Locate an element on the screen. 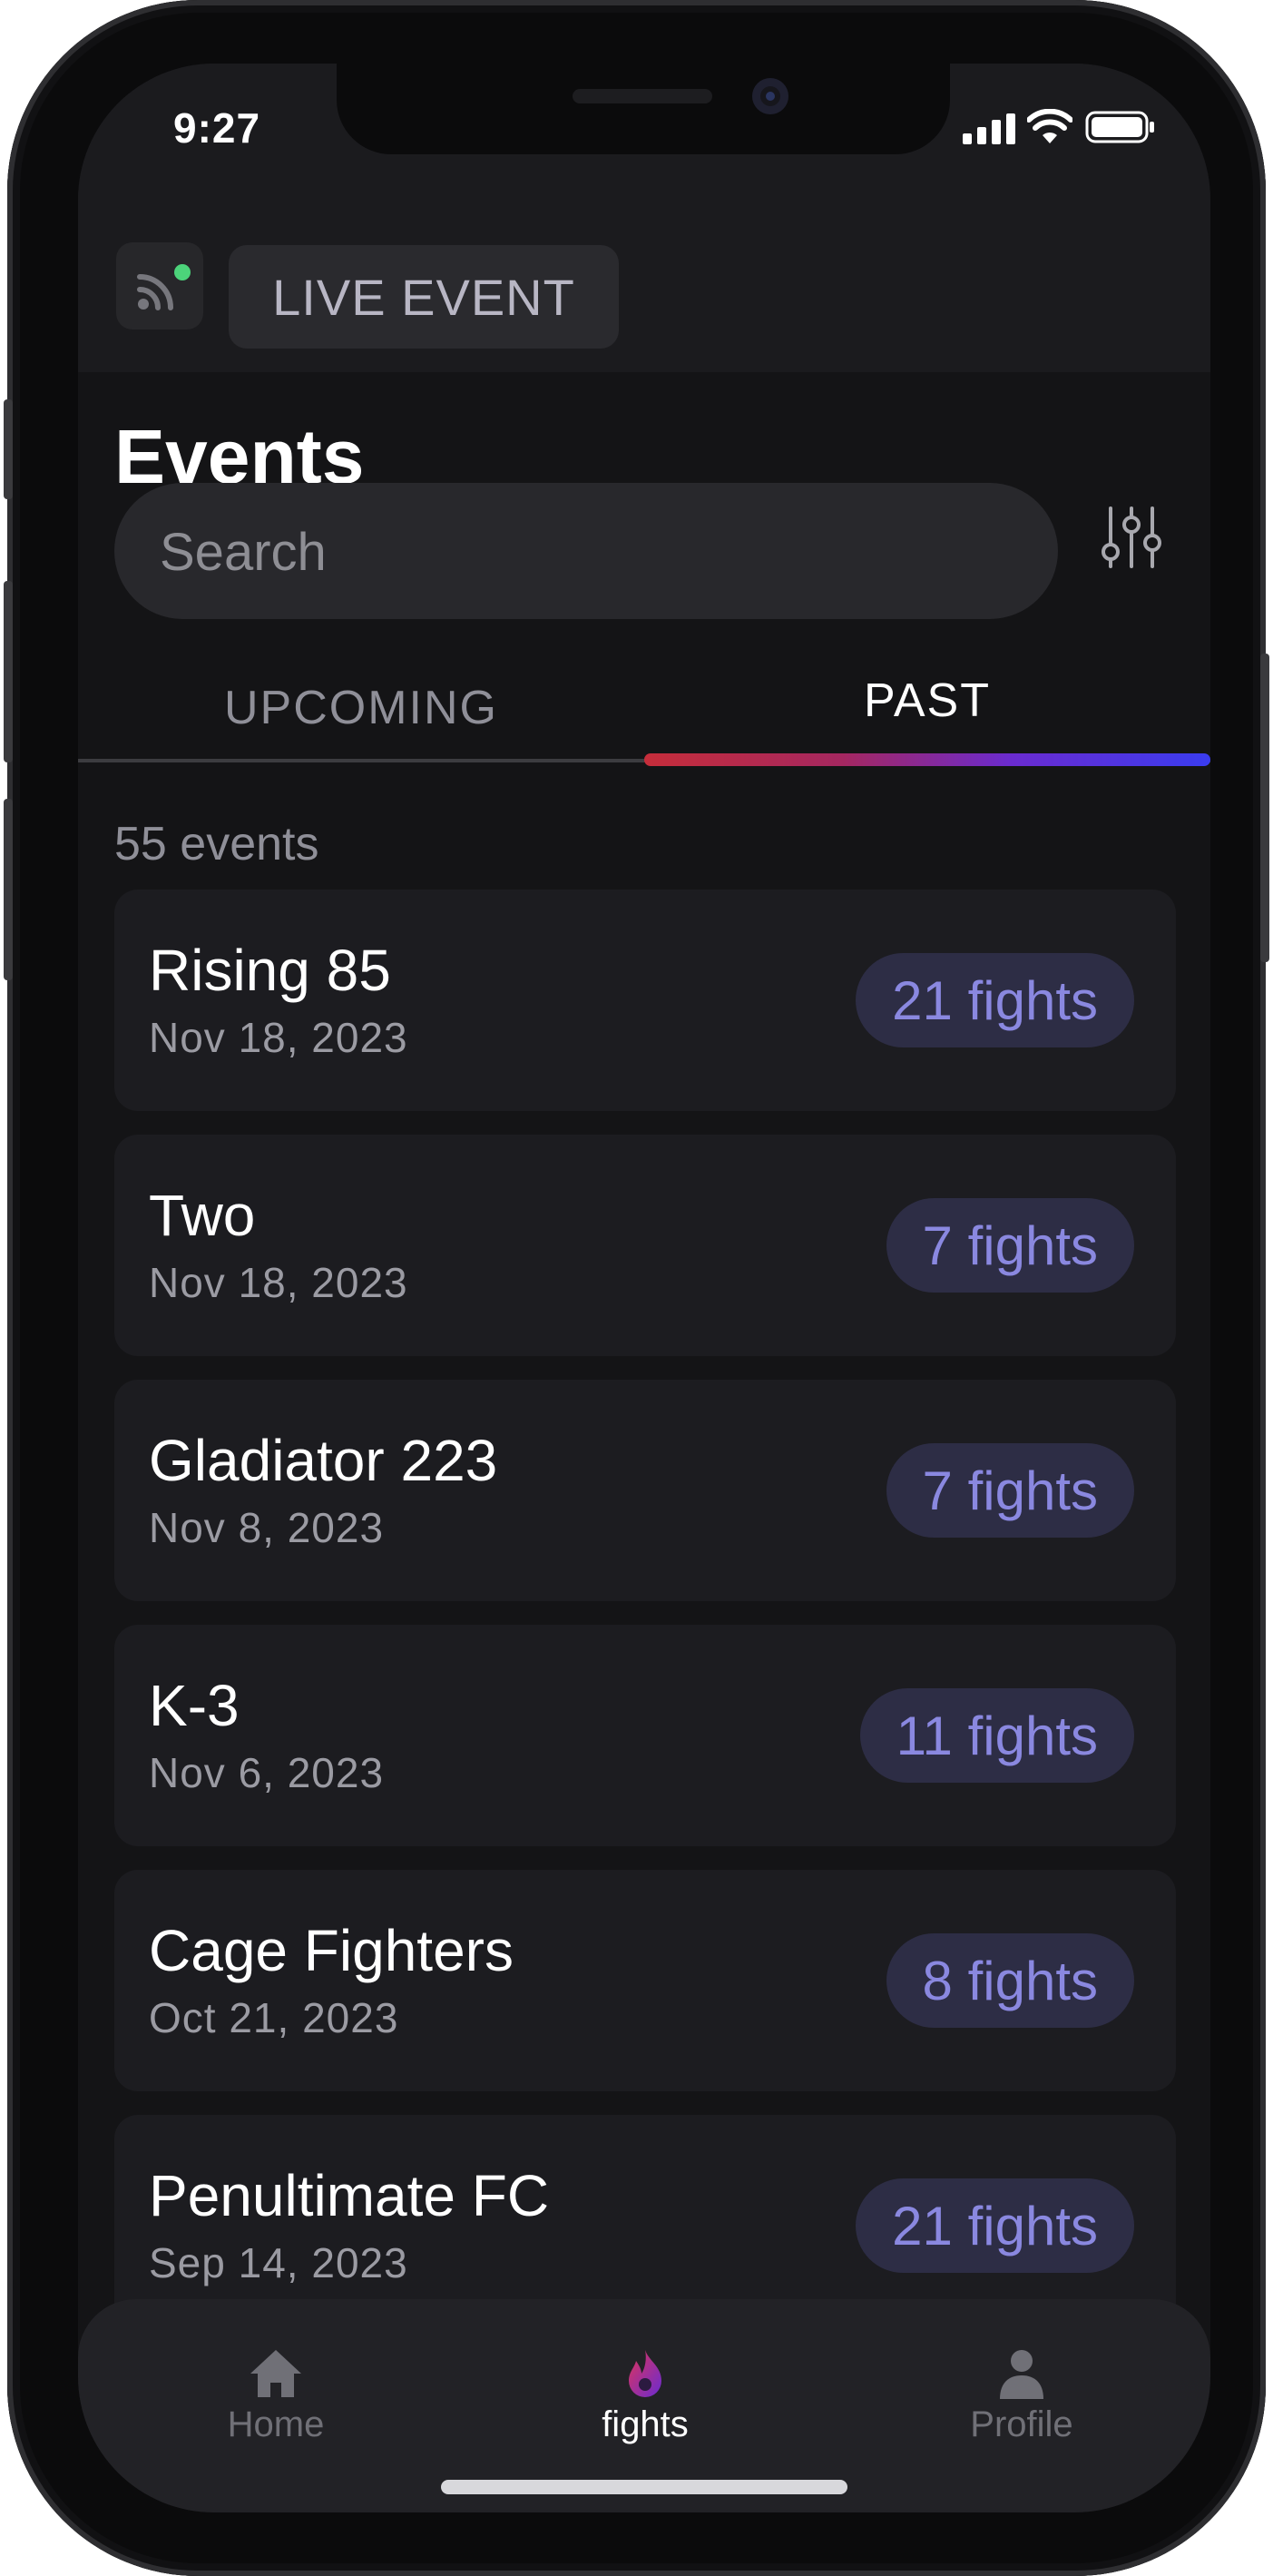 This screenshot has width=1273, height=2576. event-card: Gladiator 223 Nov 8, 2023 7 fights is located at coordinates (645, 1490).